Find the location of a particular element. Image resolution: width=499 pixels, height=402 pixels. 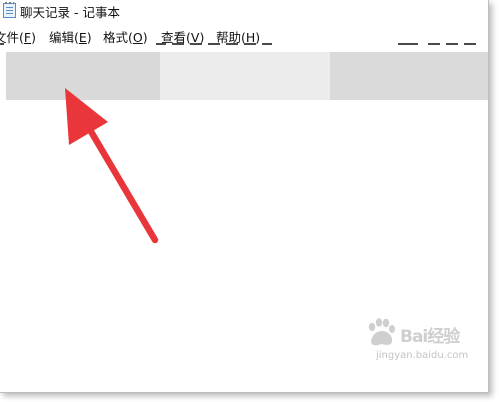

baidu-jingyan-watermark: Bai经验 jingyan.baidu.com is located at coordinates (411, 342).